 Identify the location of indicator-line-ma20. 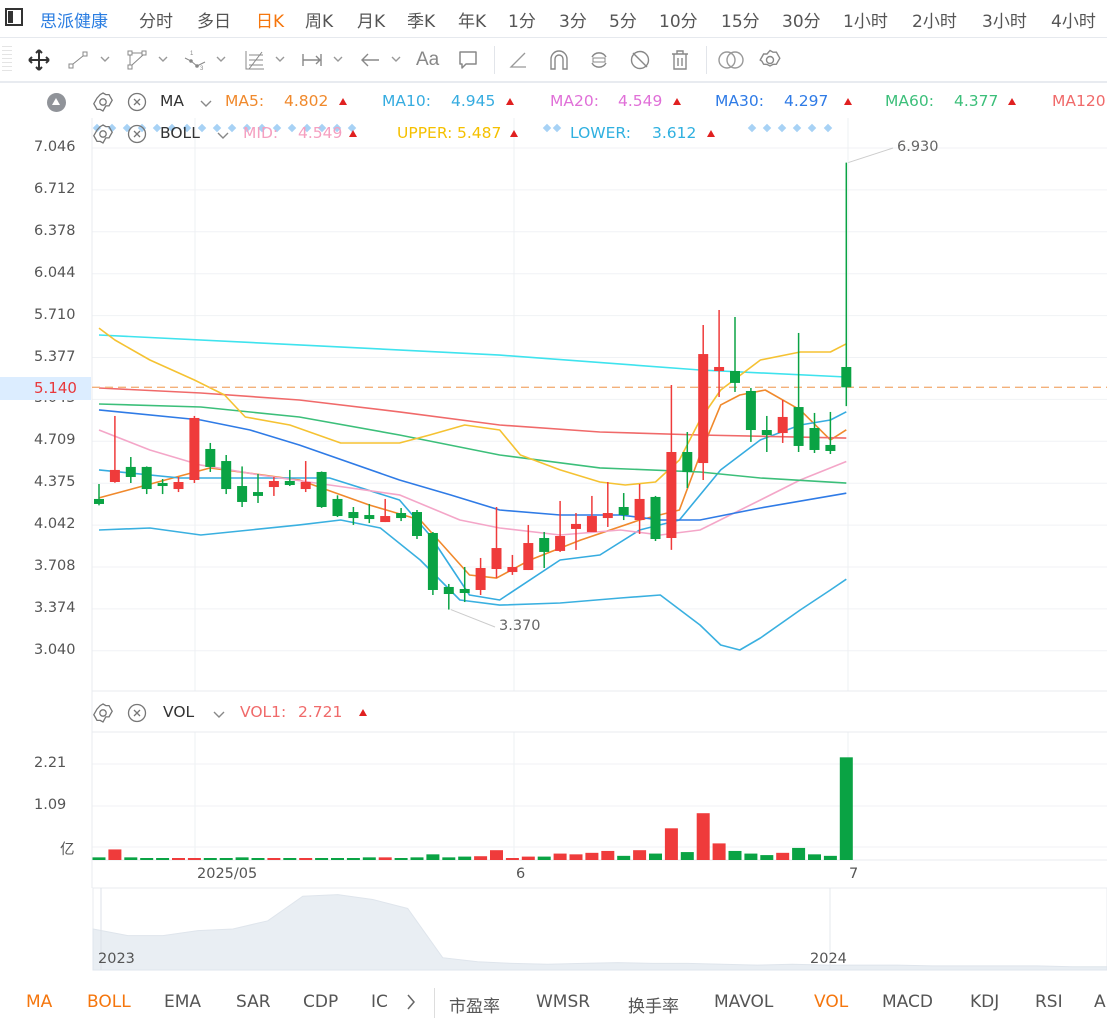
(472, 482).